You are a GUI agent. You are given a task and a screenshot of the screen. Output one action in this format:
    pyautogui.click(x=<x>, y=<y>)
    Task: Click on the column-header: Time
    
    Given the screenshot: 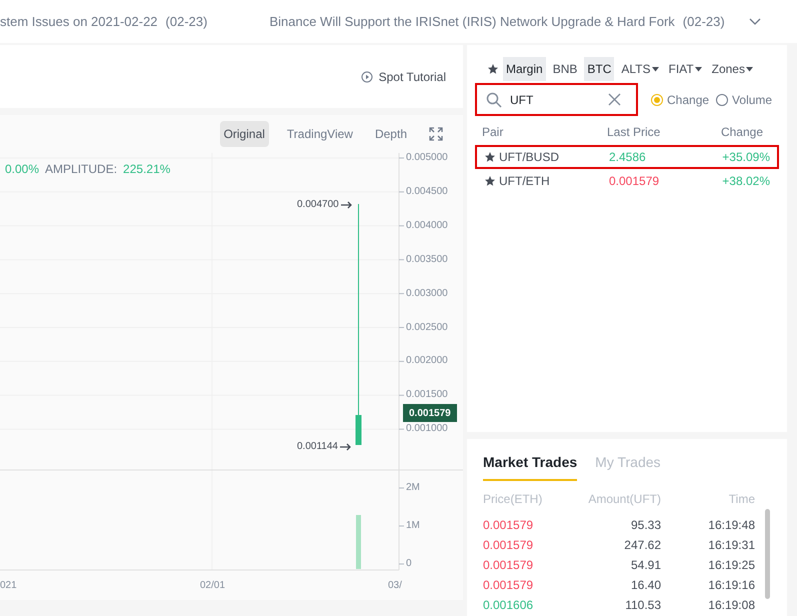 What is the action you would take?
    pyautogui.click(x=741, y=499)
    